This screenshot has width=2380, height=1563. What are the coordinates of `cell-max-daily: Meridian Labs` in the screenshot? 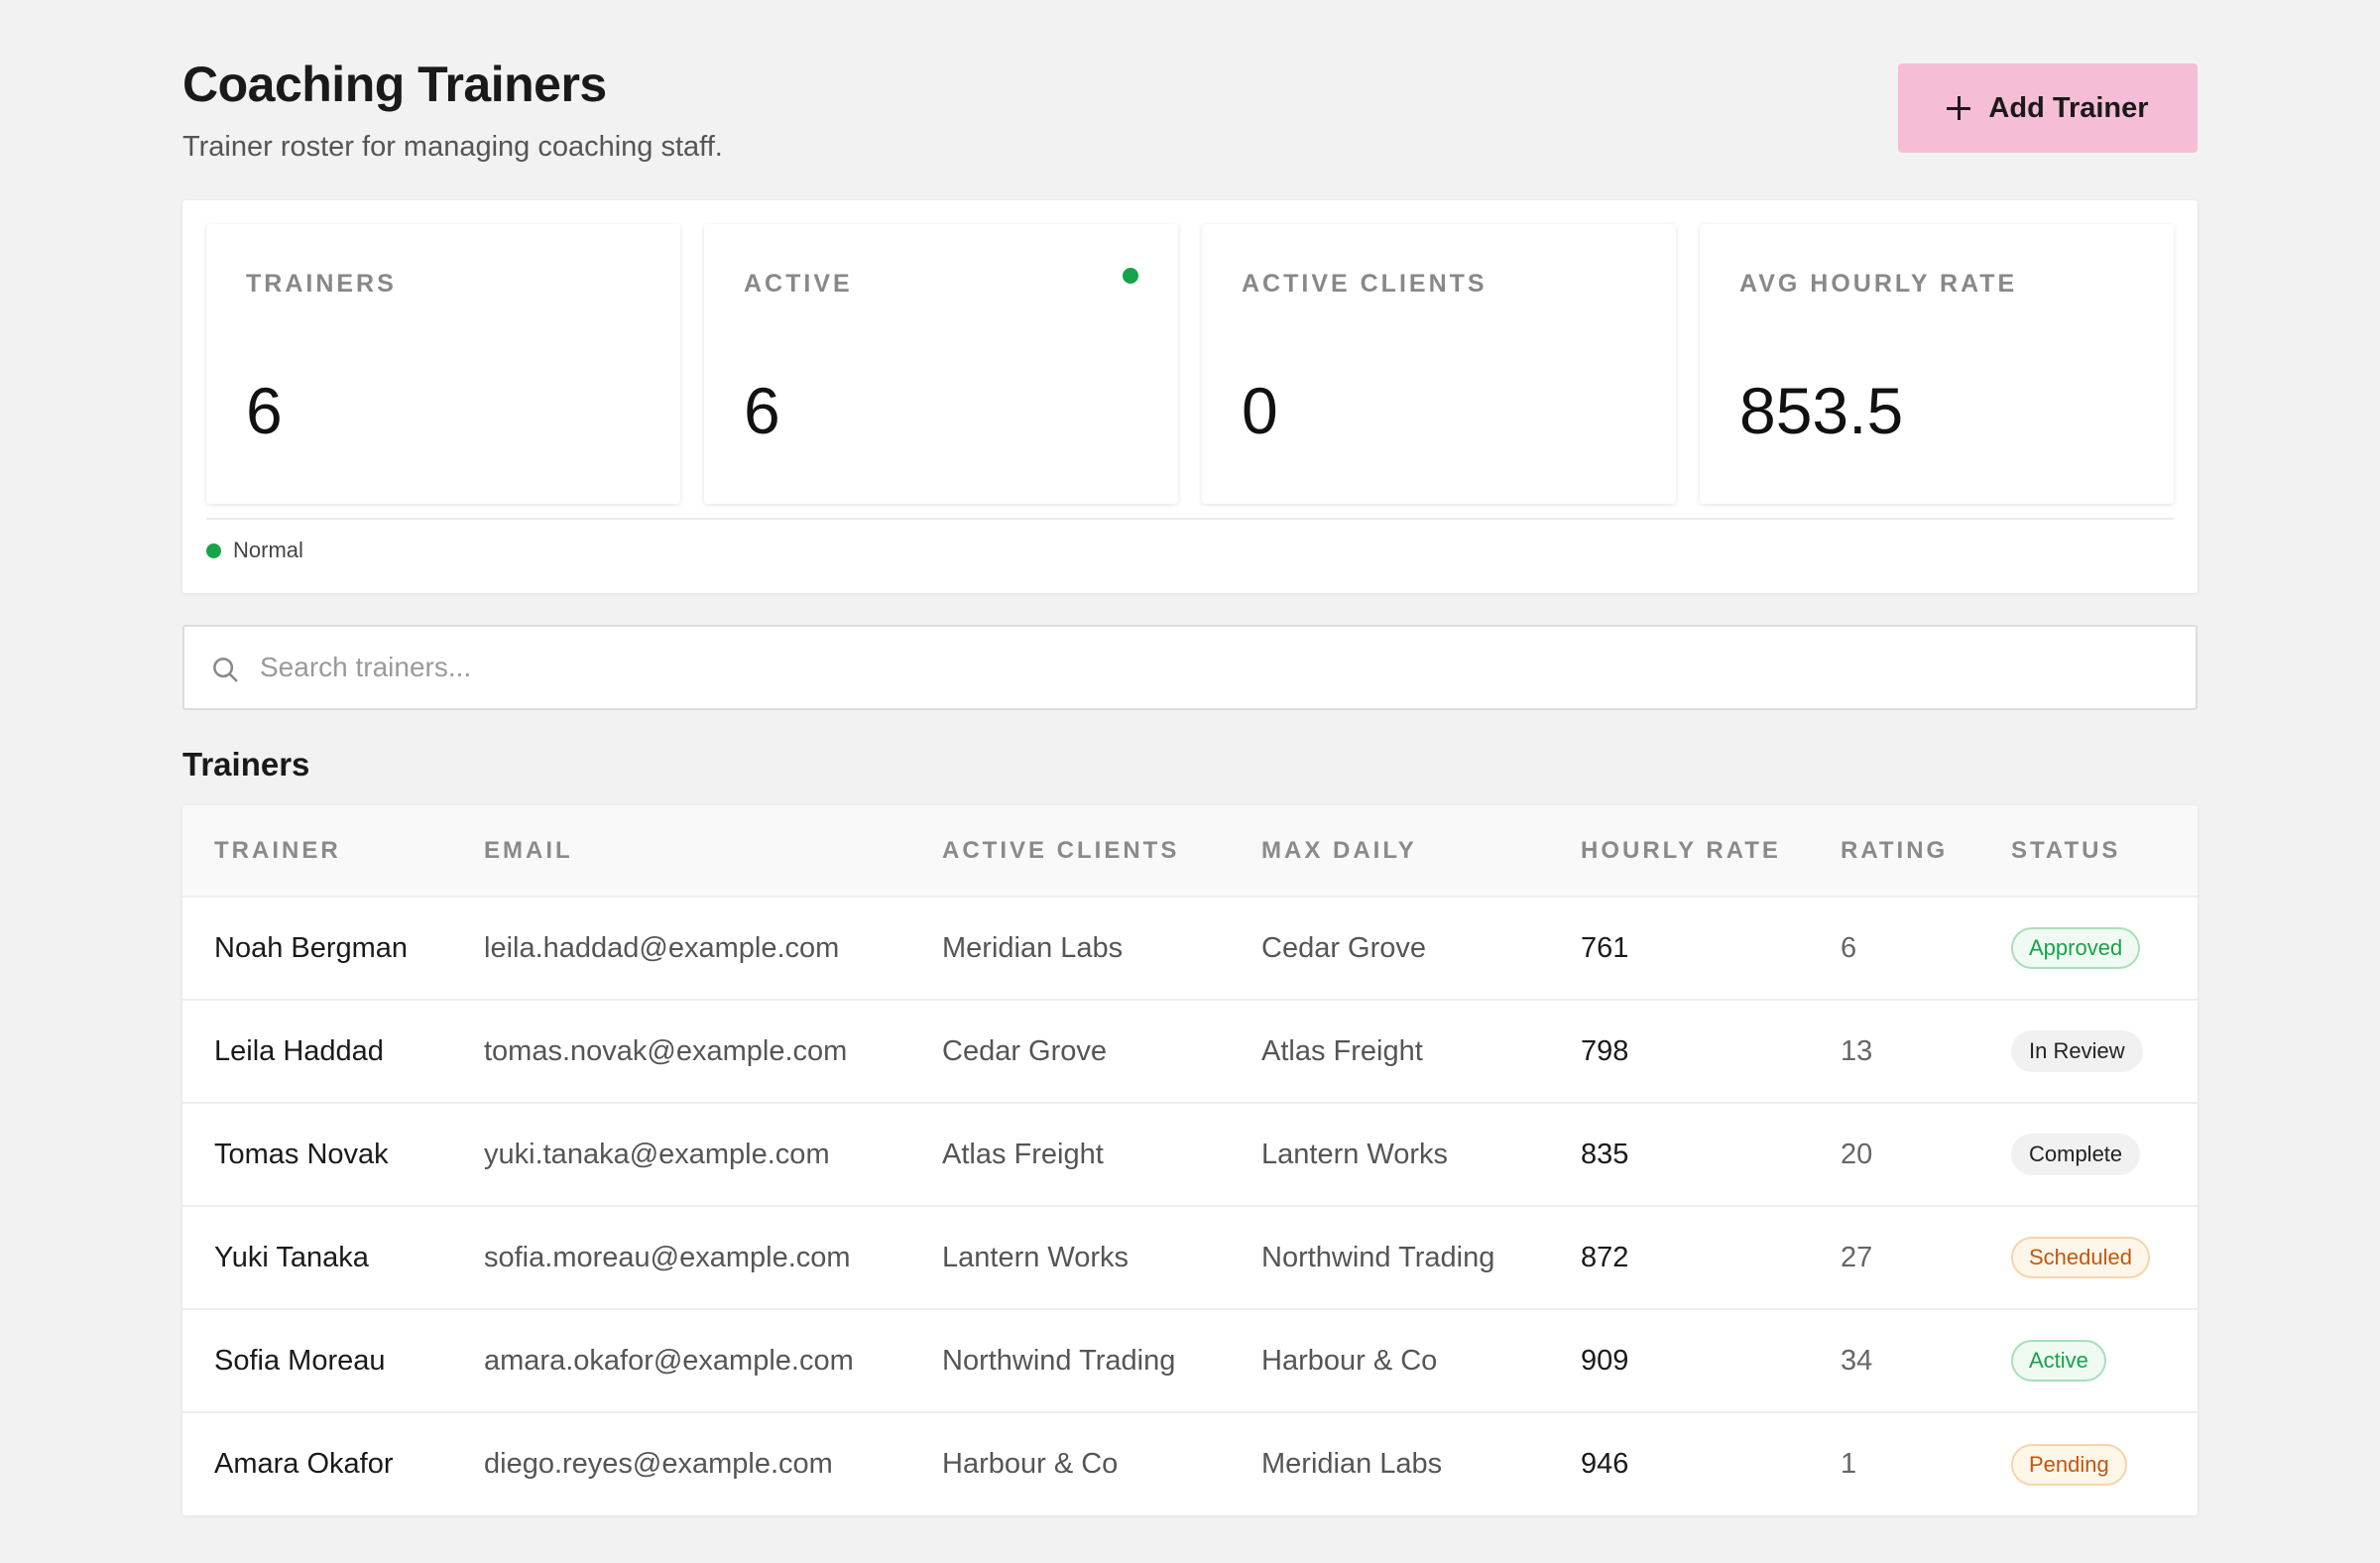 It's located at (1352, 1464).